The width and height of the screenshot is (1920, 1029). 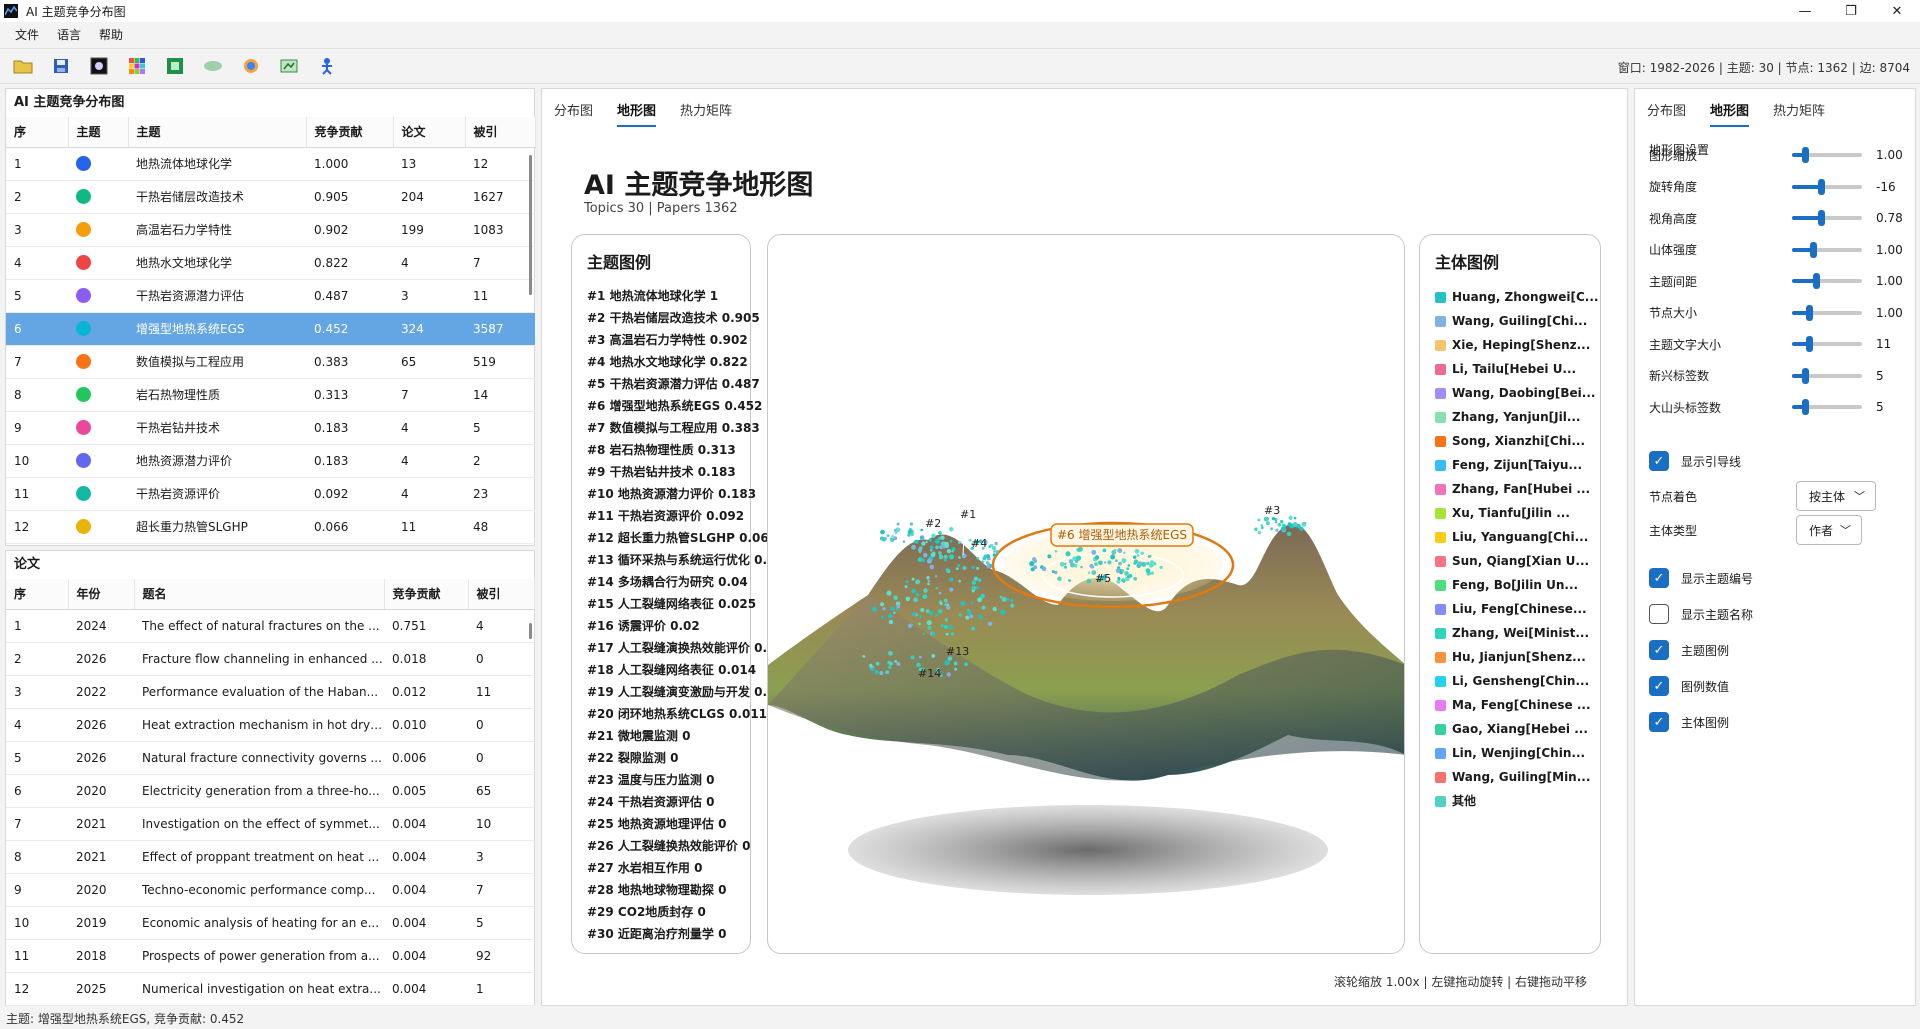 What do you see at coordinates (500, 132) in the screenshot?
I see `col-header-cites: 被引` at bounding box center [500, 132].